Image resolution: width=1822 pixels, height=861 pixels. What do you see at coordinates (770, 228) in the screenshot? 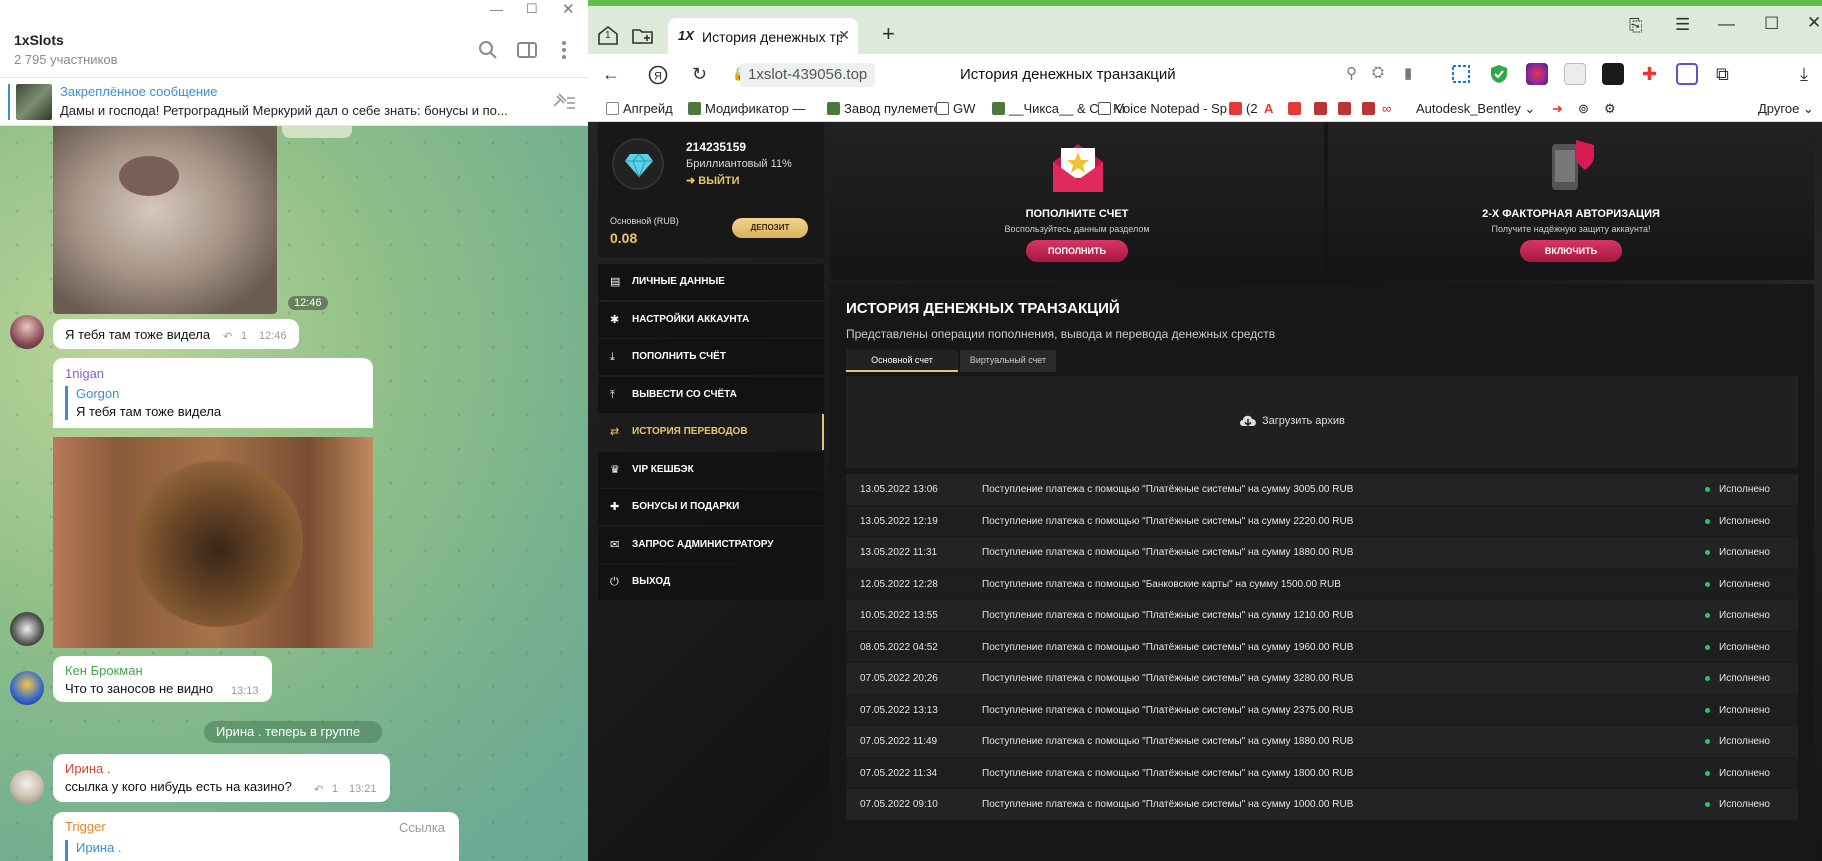
I see `deposit-button: ДЕПОЗИТ` at bounding box center [770, 228].